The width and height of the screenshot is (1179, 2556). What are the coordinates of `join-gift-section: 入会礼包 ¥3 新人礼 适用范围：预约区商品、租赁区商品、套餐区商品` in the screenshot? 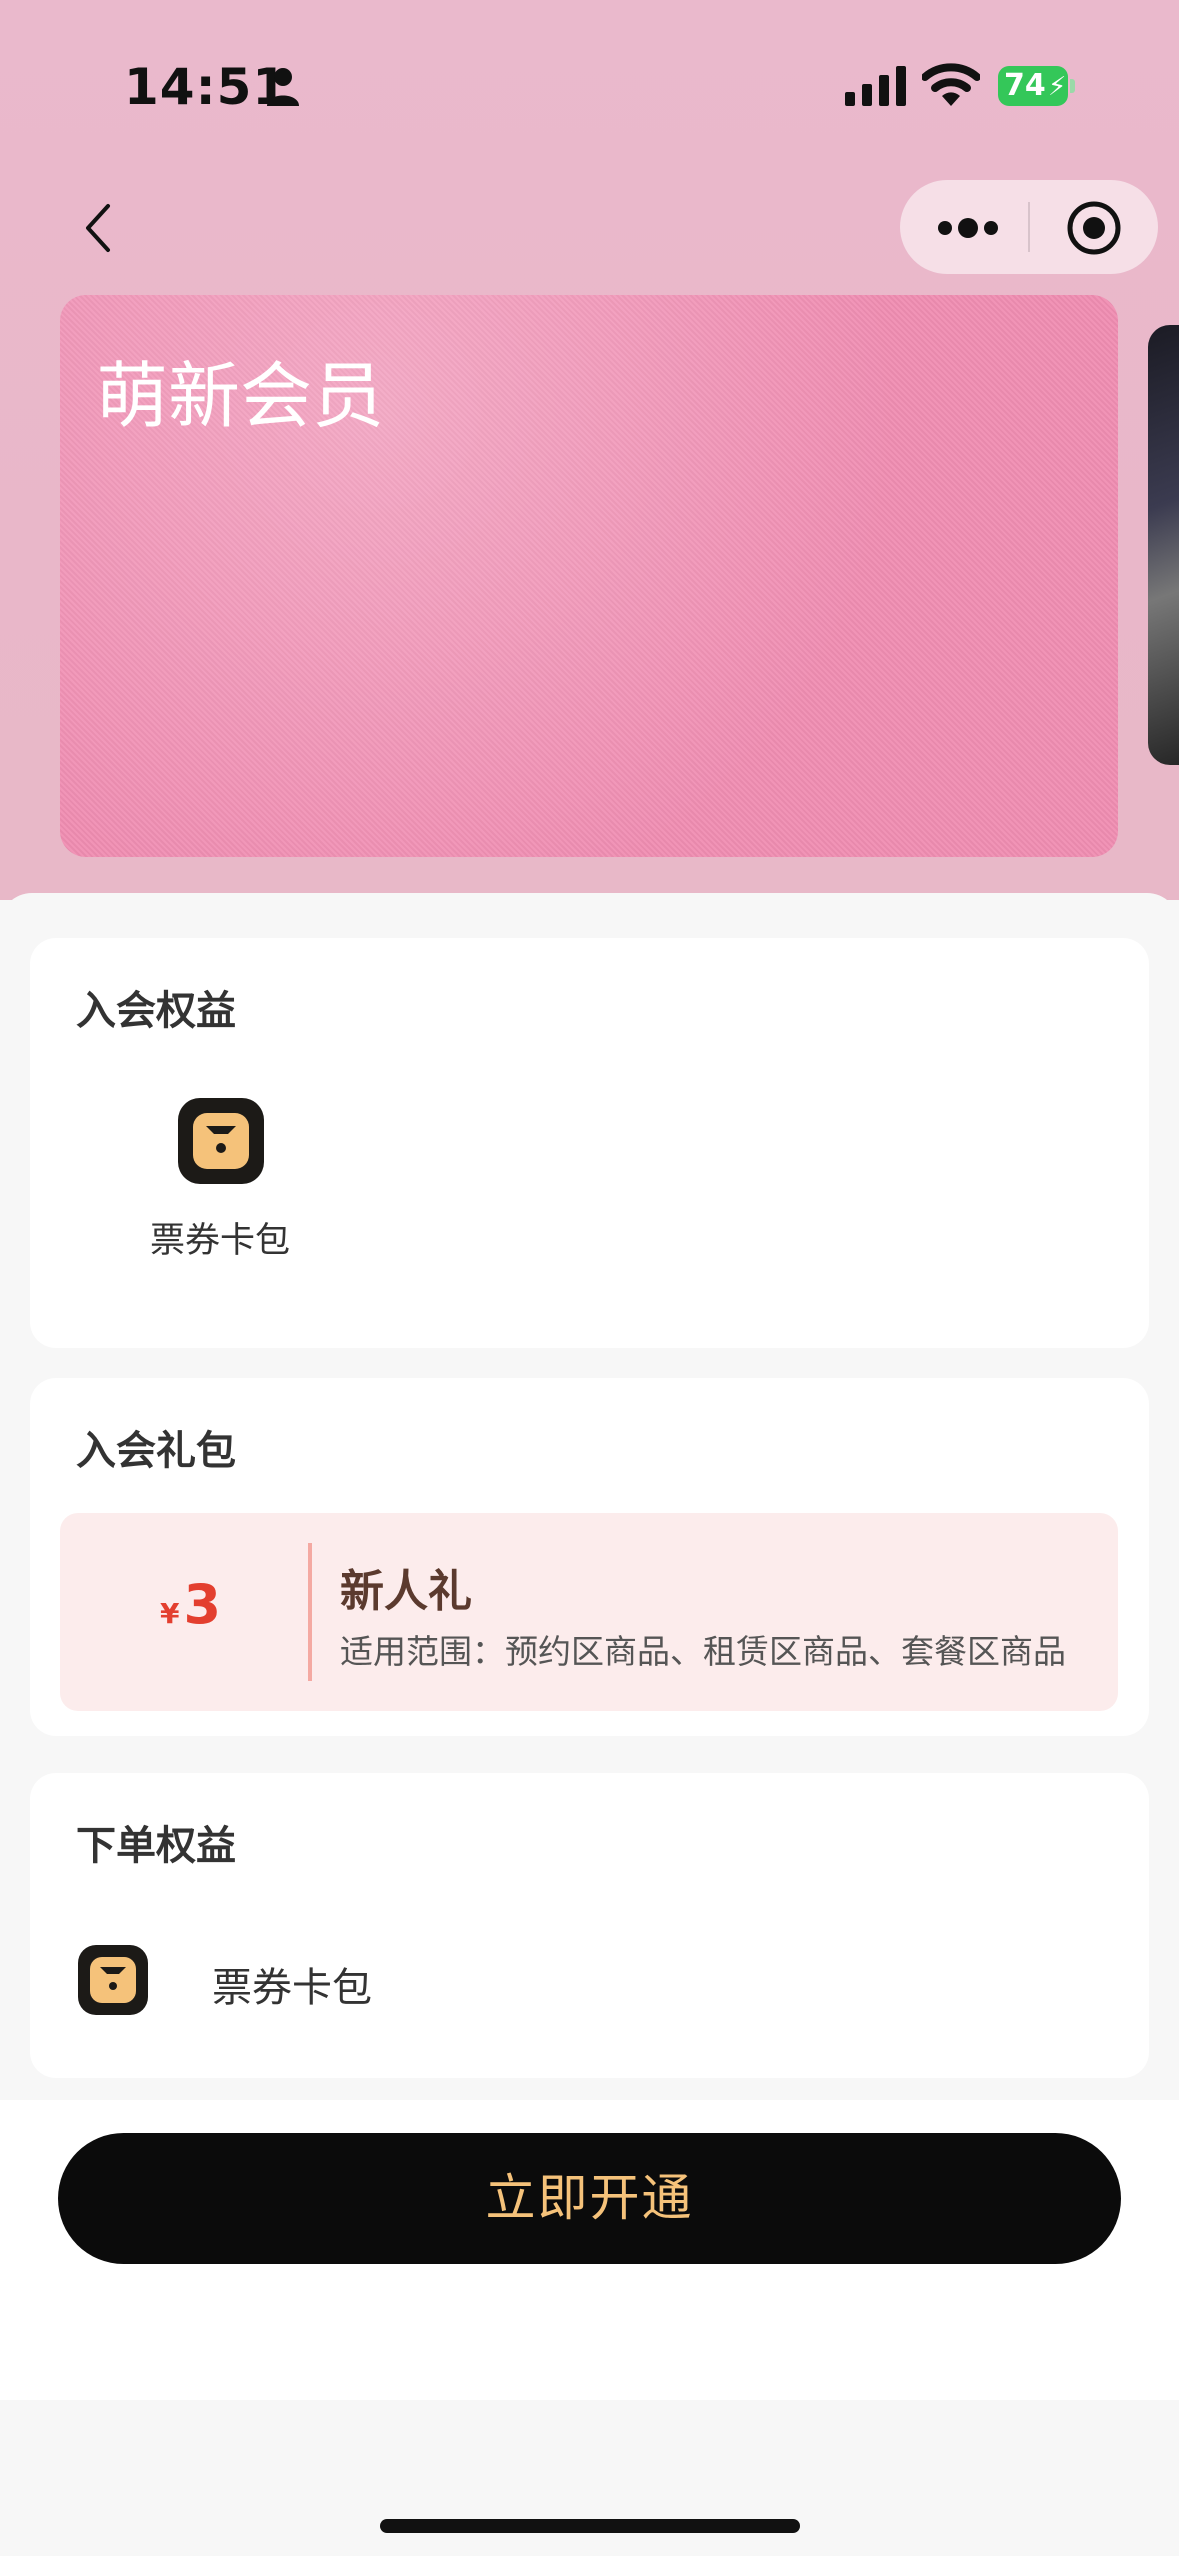 It's located at (589, 1557).